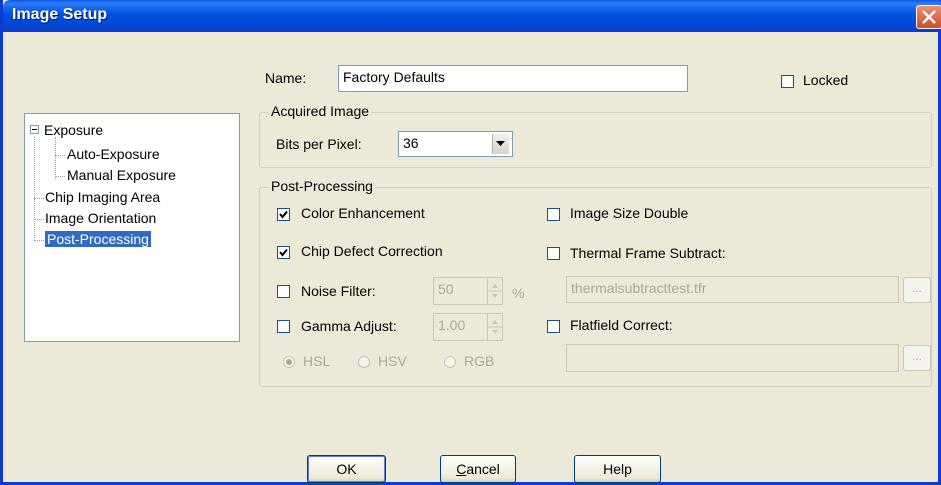 Image resolution: width=941 pixels, height=485 pixels. I want to click on image-size-double-checkbox, so click(553, 214).